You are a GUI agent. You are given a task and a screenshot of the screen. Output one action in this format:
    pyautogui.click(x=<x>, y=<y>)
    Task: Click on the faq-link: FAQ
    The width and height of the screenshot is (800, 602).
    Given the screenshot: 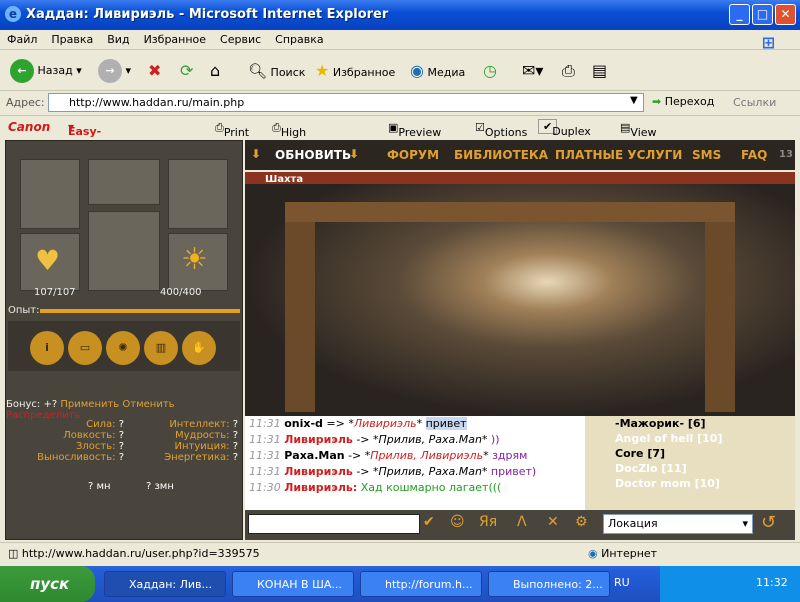 What is the action you would take?
    pyautogui.click(x=754, y=155)
    